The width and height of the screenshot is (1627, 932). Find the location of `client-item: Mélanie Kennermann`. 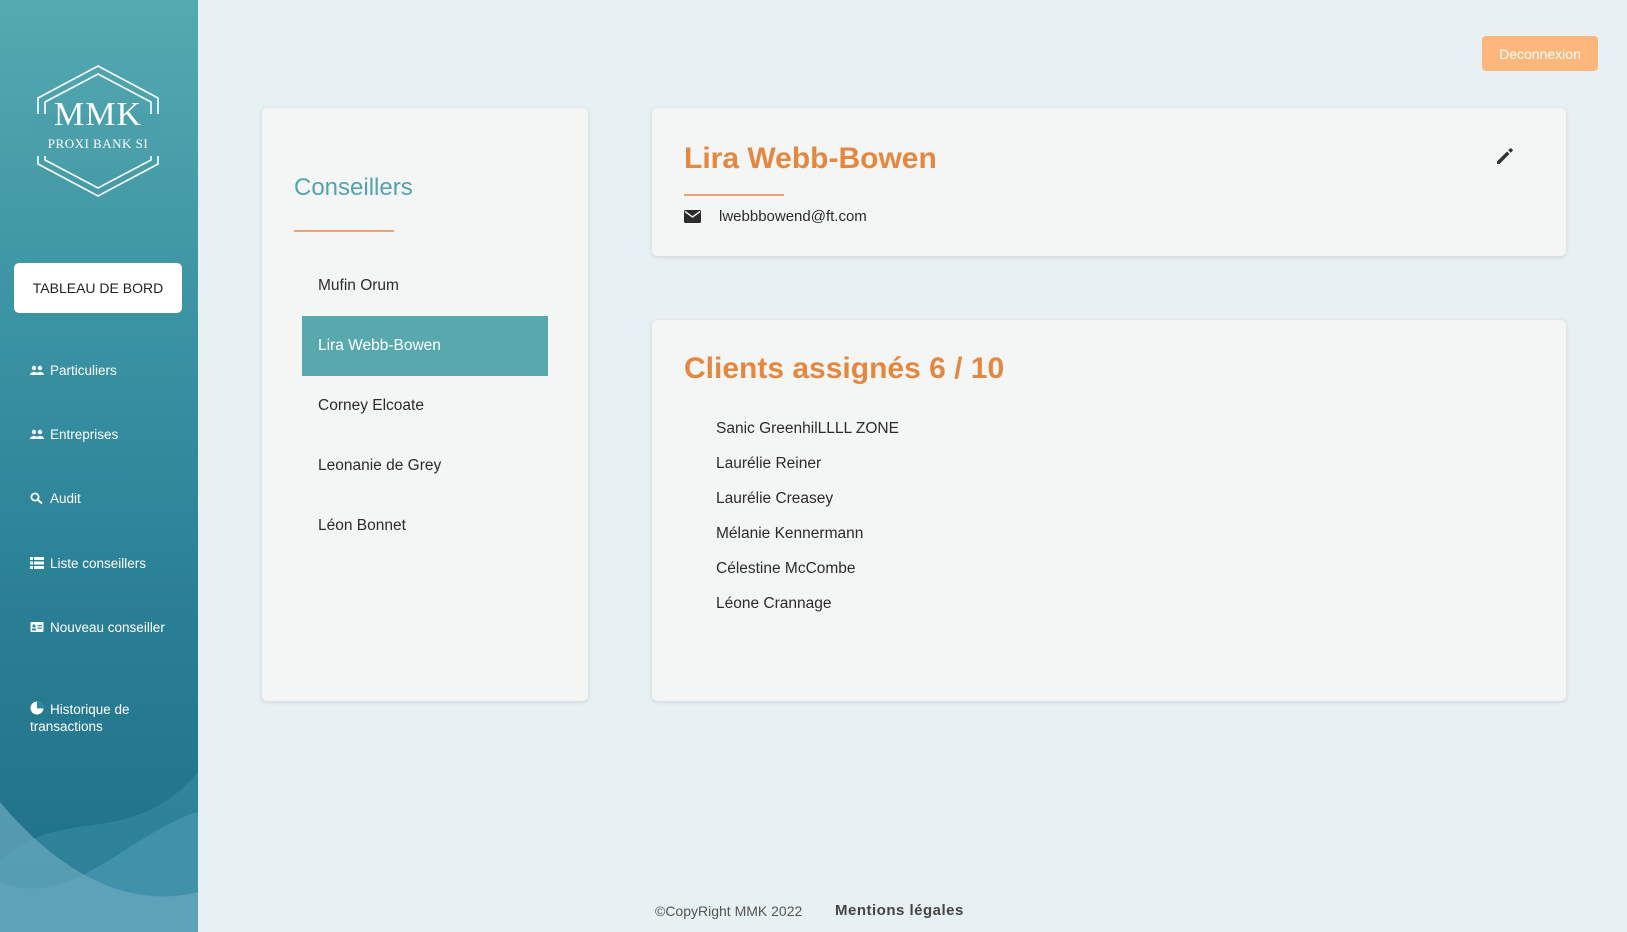

client-item: Mélanie Kennermann is located at coordinates (790, 533).